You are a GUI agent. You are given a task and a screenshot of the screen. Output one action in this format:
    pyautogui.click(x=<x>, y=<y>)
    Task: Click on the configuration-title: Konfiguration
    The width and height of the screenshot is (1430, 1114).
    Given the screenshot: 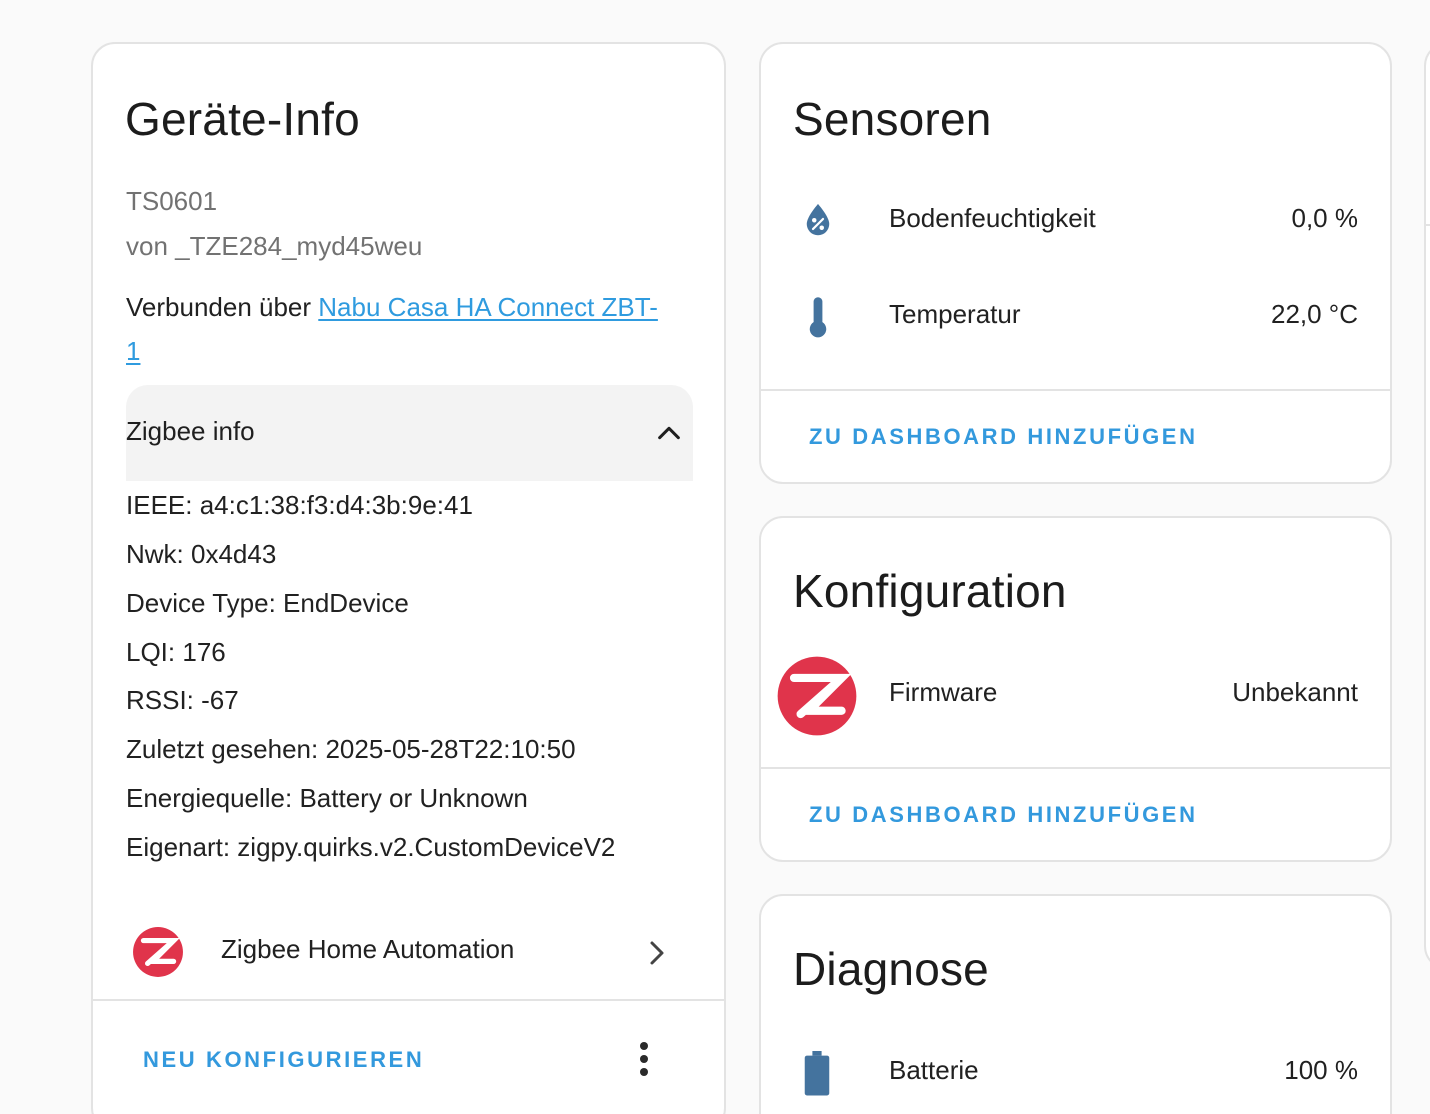 What is the action you would take?
    pyautogui.click(x=930, y=591)
    